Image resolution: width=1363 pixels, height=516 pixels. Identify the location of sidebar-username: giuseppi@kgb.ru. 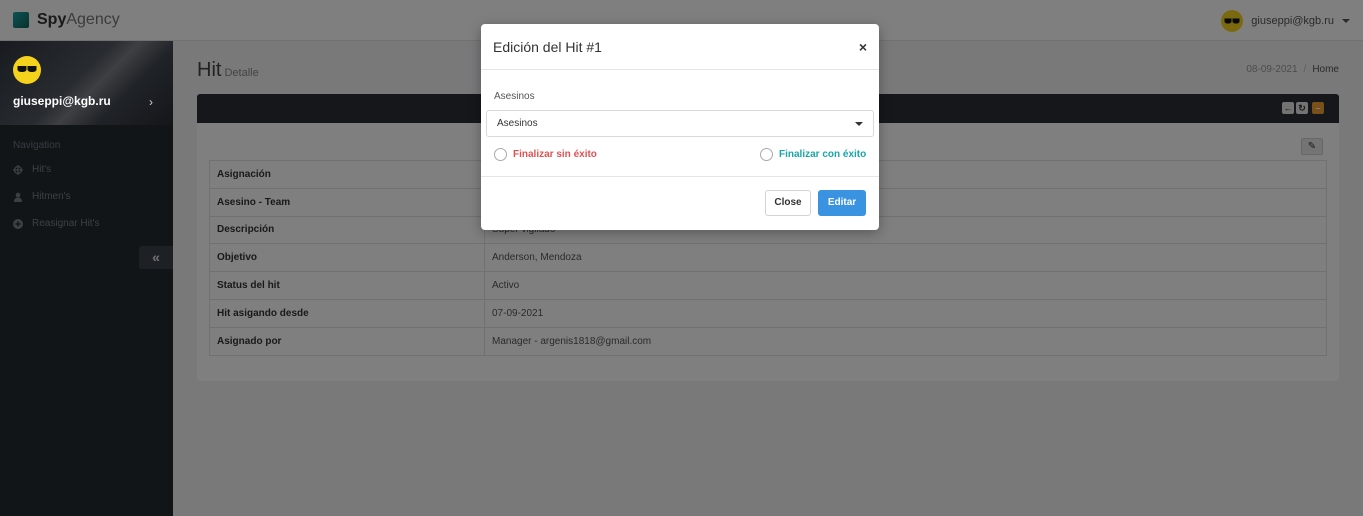
(62, 101).